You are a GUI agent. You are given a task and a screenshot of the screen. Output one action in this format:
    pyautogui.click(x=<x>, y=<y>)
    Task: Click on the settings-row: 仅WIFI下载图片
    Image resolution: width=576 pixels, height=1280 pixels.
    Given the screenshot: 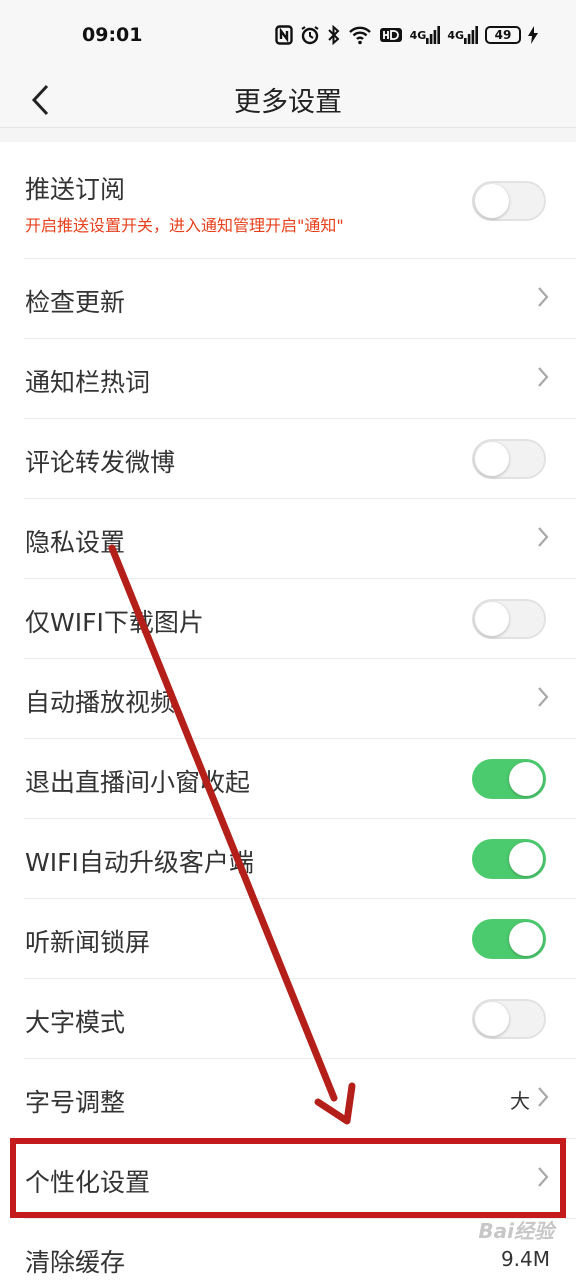 What is the action you would take?
    pyautogui.click(x=288, y=619)
    